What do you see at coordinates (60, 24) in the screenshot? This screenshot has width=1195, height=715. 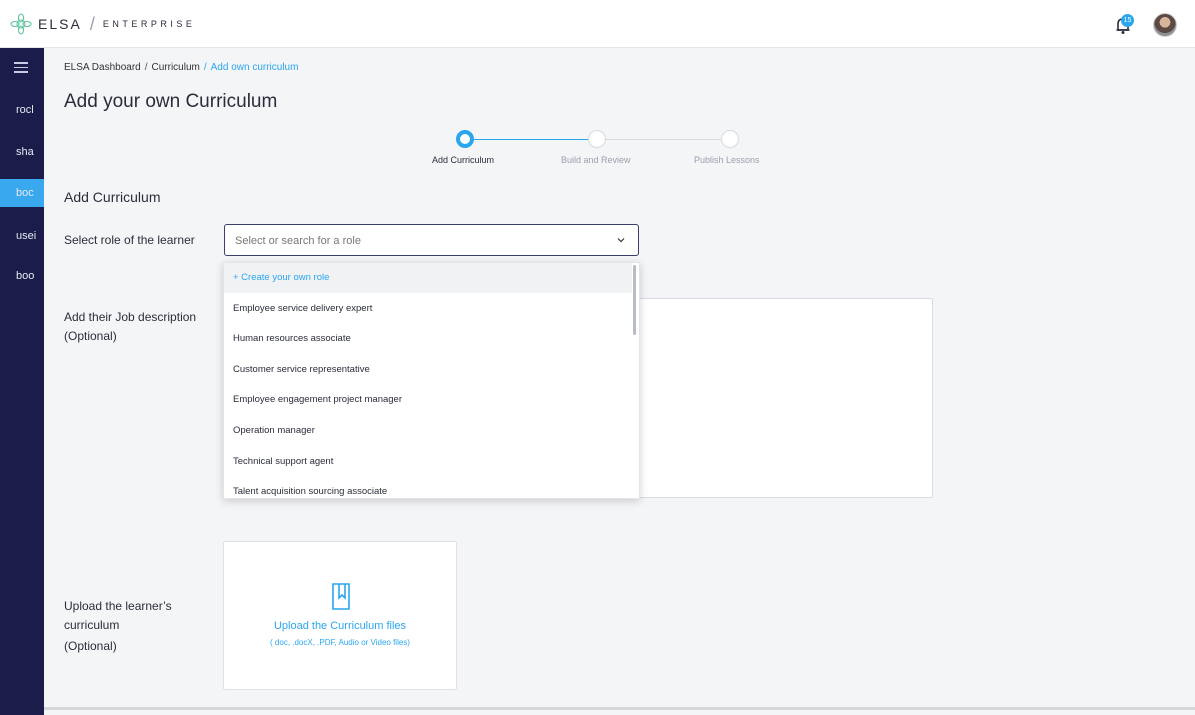 I see `brand-name: ELSA` at bounding box center [60, 24].